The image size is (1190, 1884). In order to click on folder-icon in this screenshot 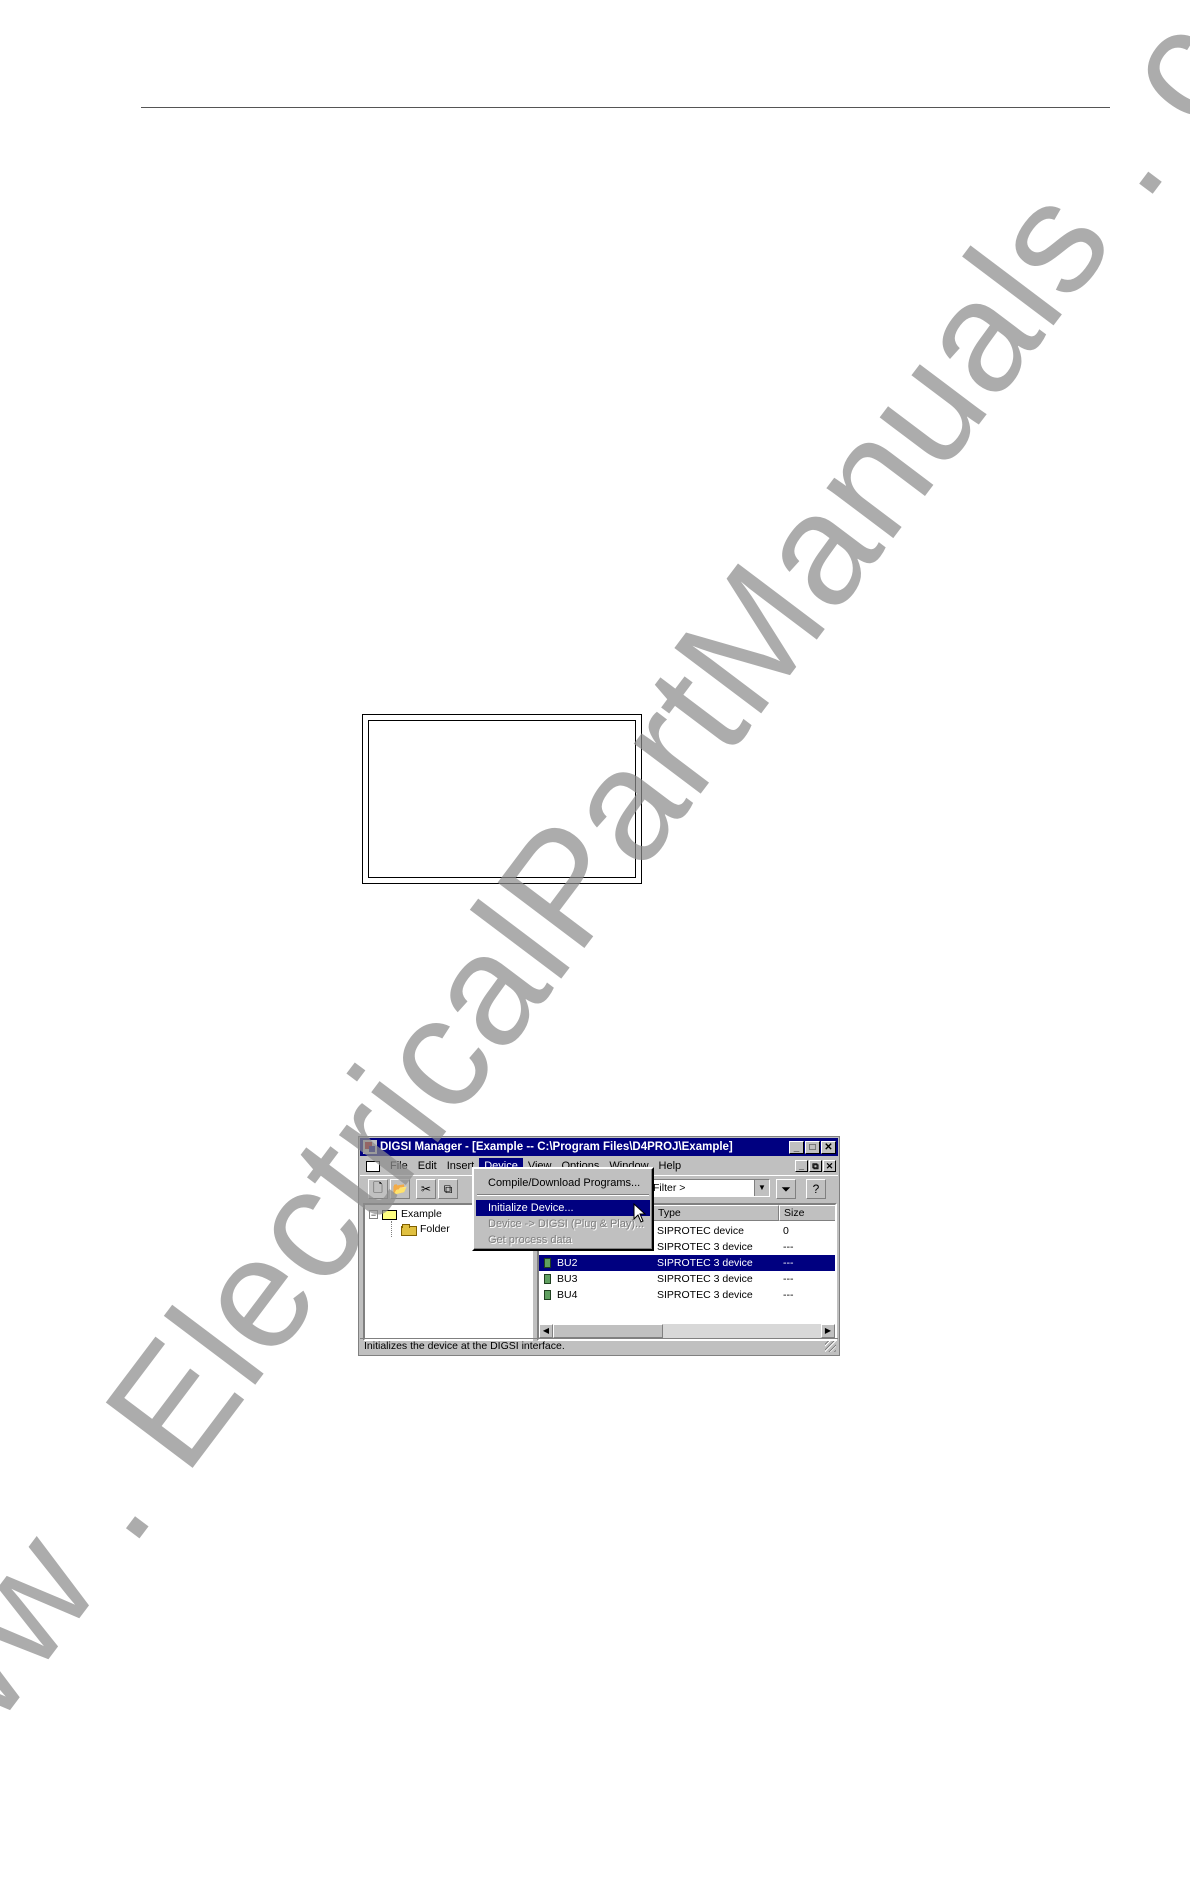, I will do `click(409, 1229)`.